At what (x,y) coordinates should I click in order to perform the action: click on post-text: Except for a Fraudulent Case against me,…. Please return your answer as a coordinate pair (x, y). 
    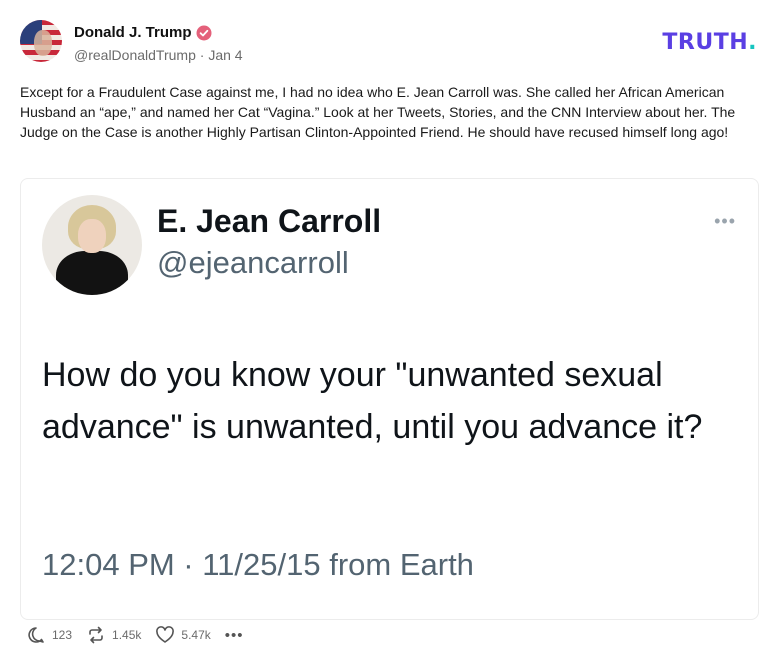
    Looking at the image, I should click on (378, 112).